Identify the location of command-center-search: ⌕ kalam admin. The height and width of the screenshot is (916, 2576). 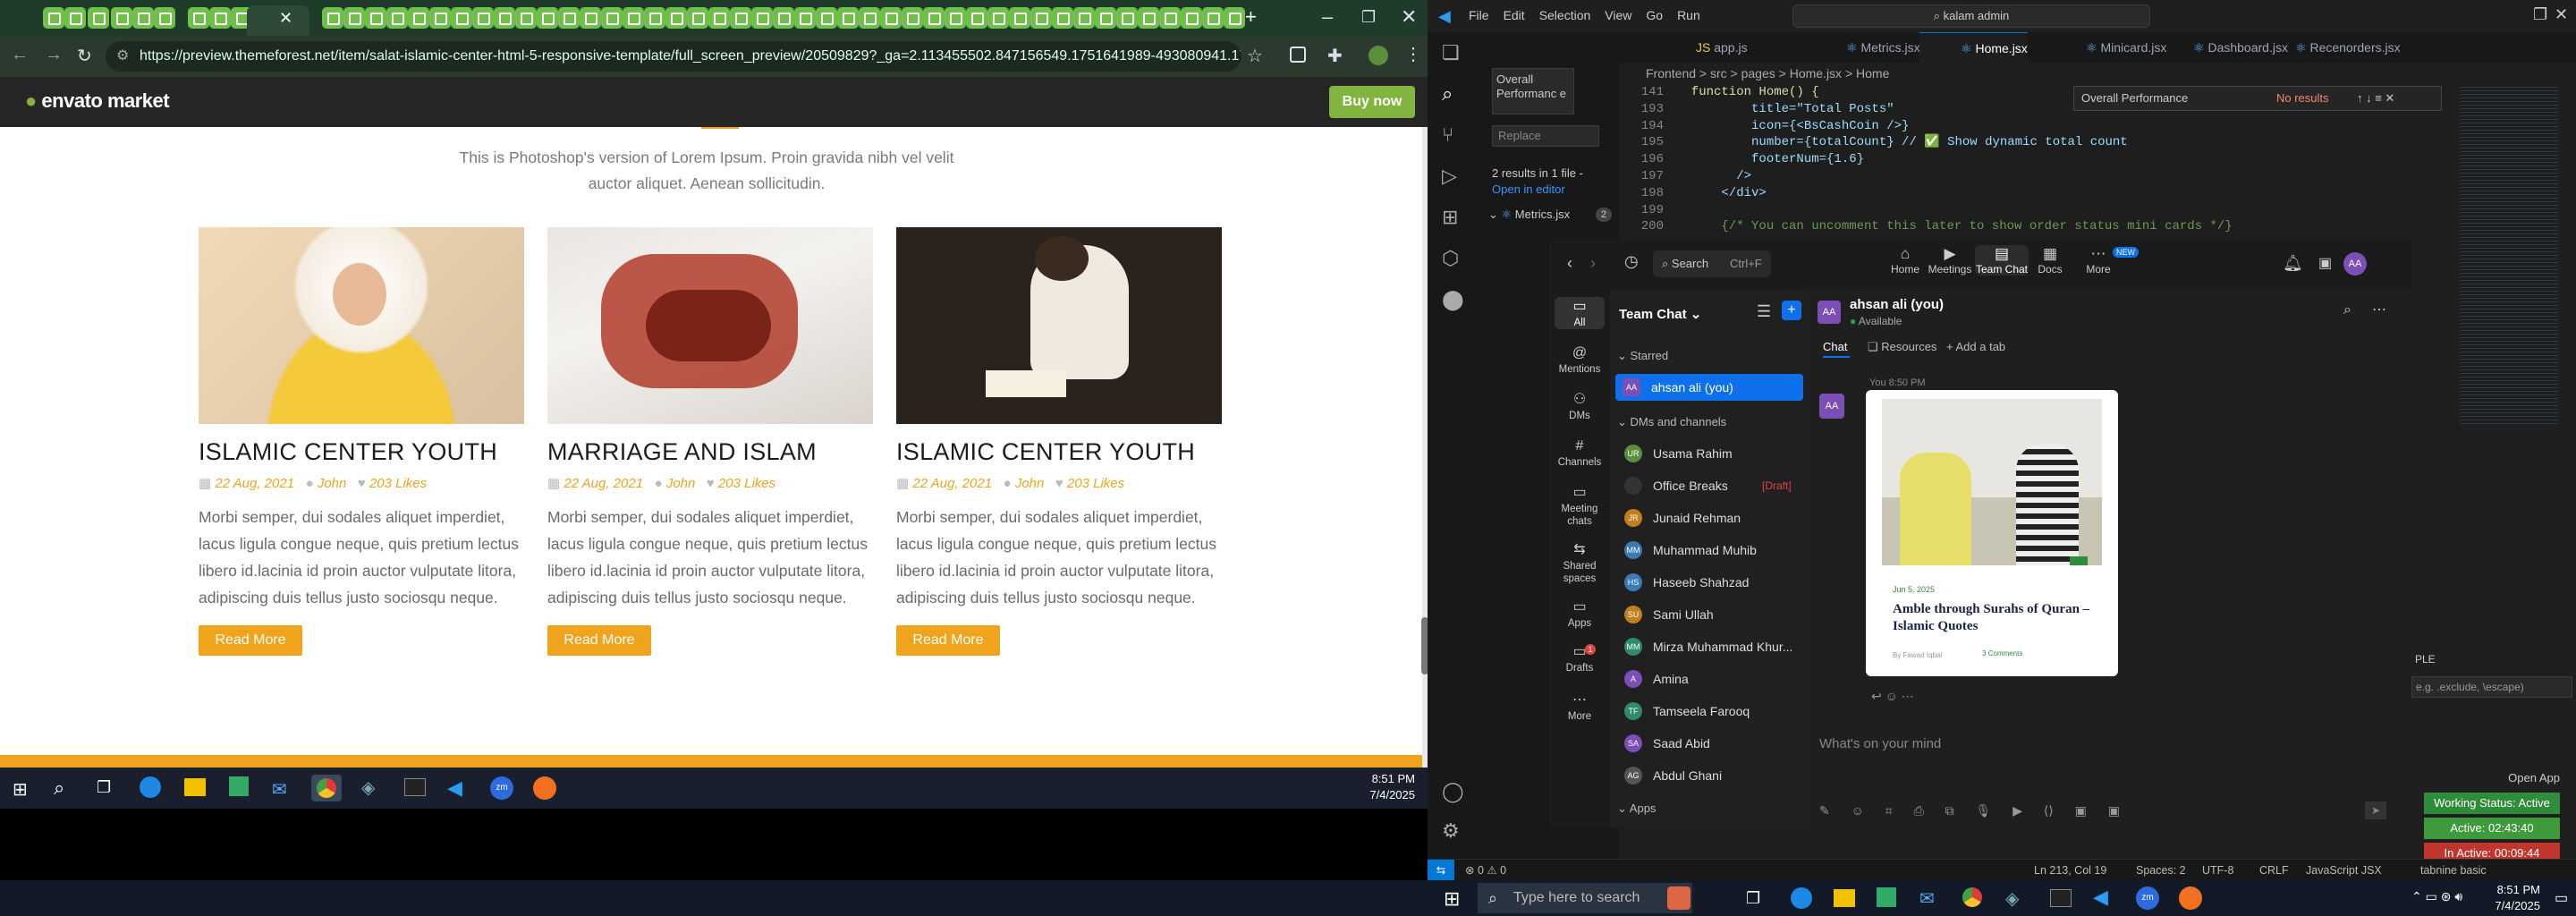
(1971, 16).